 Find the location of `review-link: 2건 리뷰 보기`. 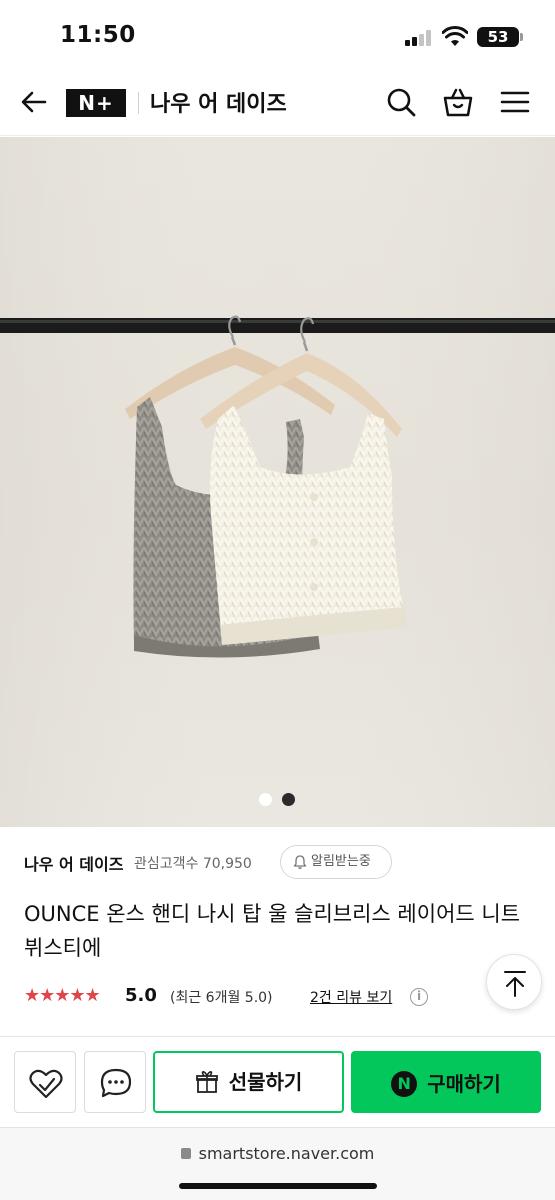

review-link: 2건 리뷰 보기 is located at coordinates (351, 997).